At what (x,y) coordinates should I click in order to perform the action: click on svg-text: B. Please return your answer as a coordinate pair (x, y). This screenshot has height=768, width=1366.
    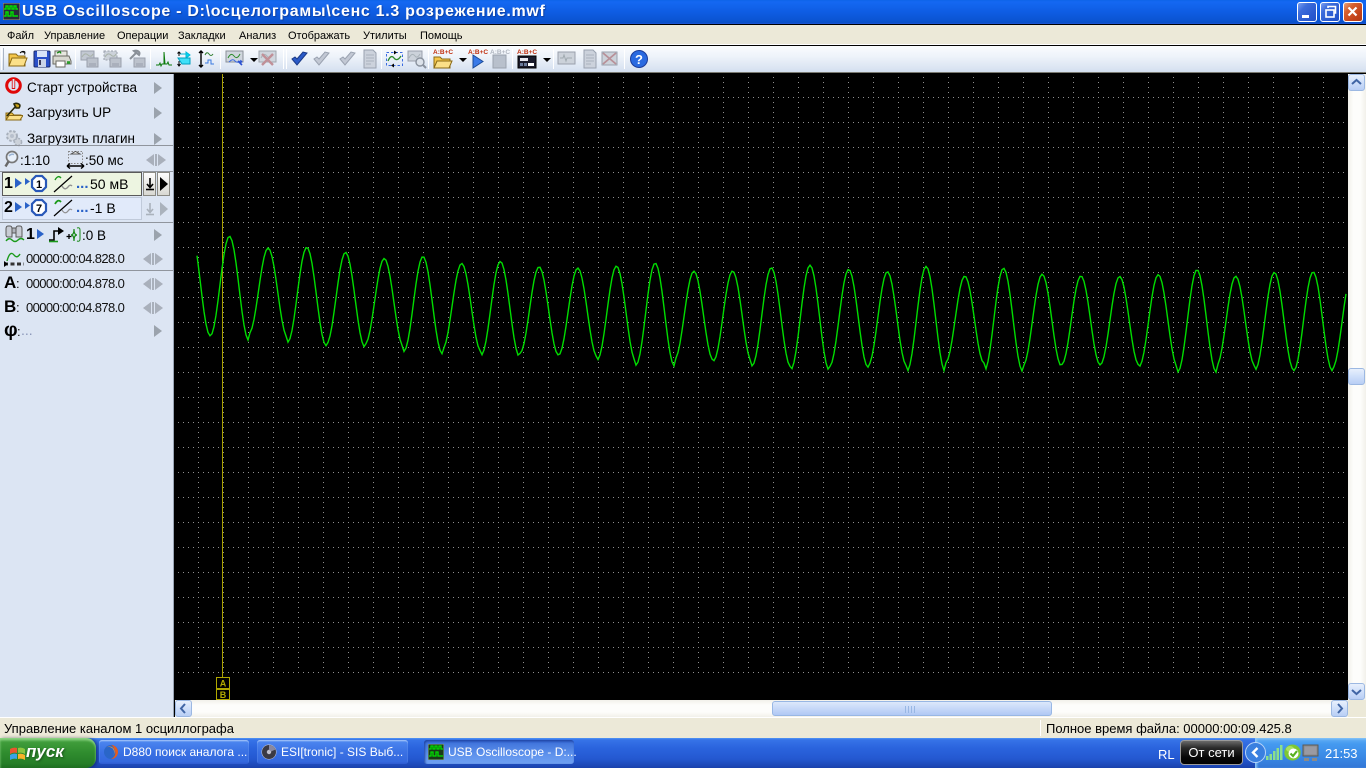
    Looking at the image, I should click on (223, 695).